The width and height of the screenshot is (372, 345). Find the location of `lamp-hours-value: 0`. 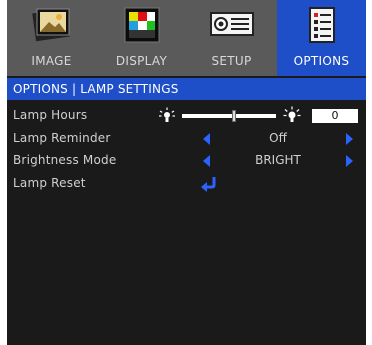

lamp-hours-value: 0 is located at coordinates (335, 116).